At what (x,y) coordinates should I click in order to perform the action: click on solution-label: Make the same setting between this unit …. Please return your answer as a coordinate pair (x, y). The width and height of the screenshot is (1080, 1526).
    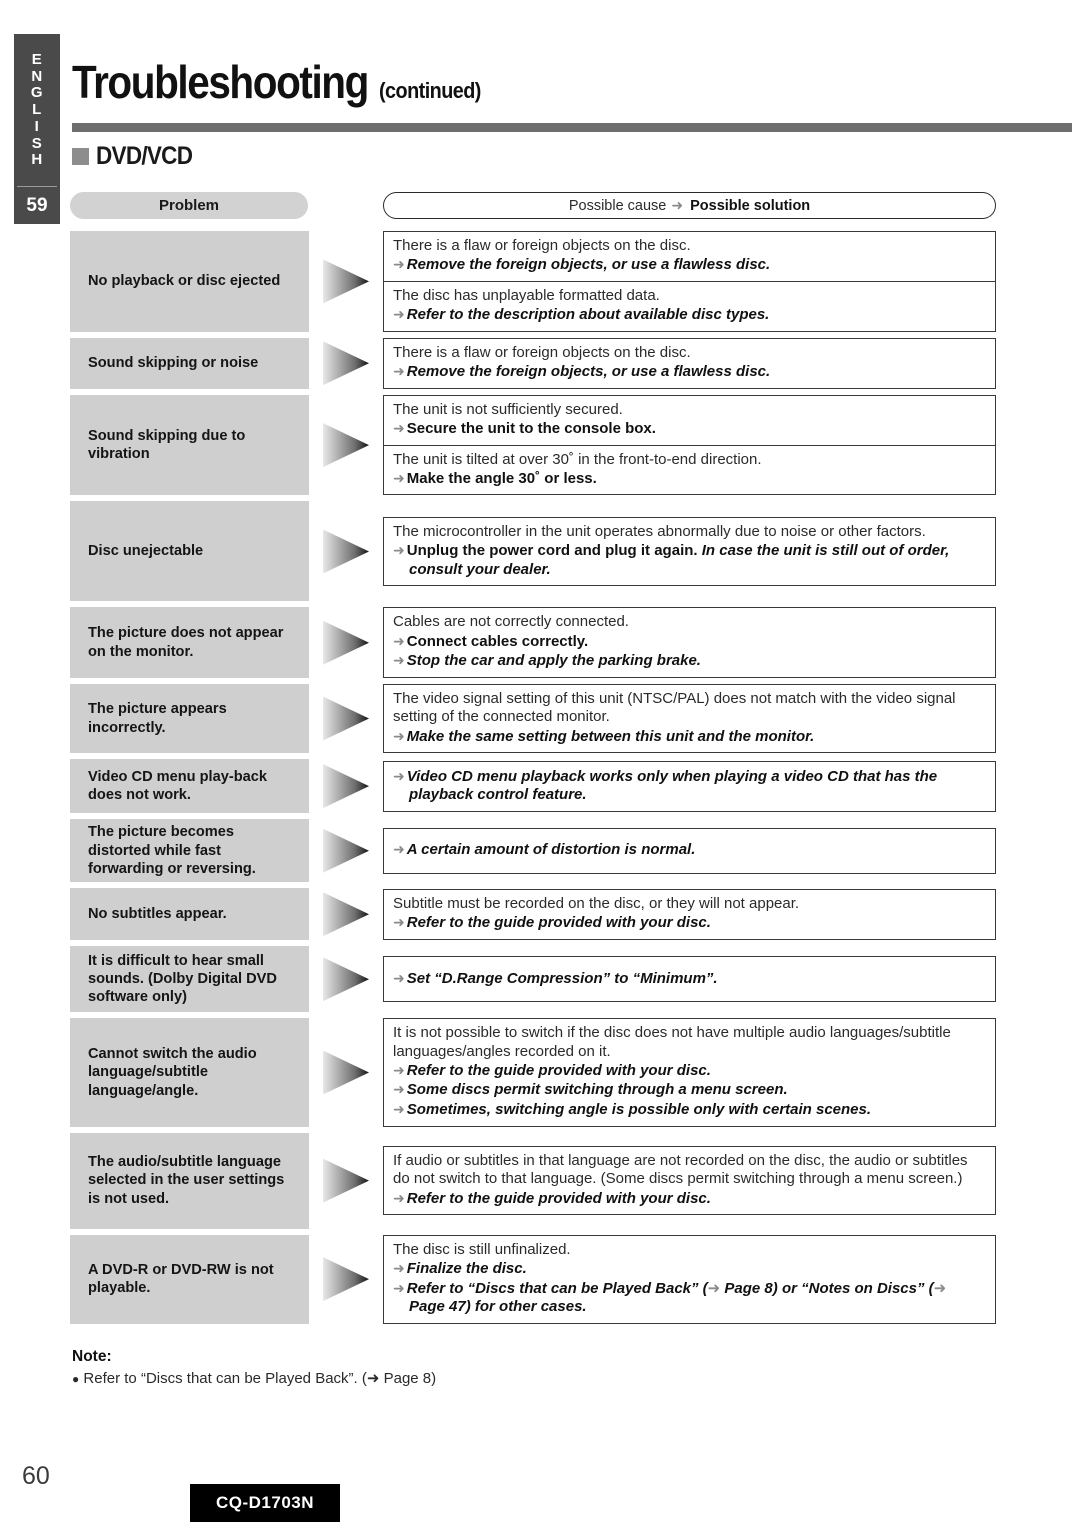
    Looking at the image, I should click on (610, 736).